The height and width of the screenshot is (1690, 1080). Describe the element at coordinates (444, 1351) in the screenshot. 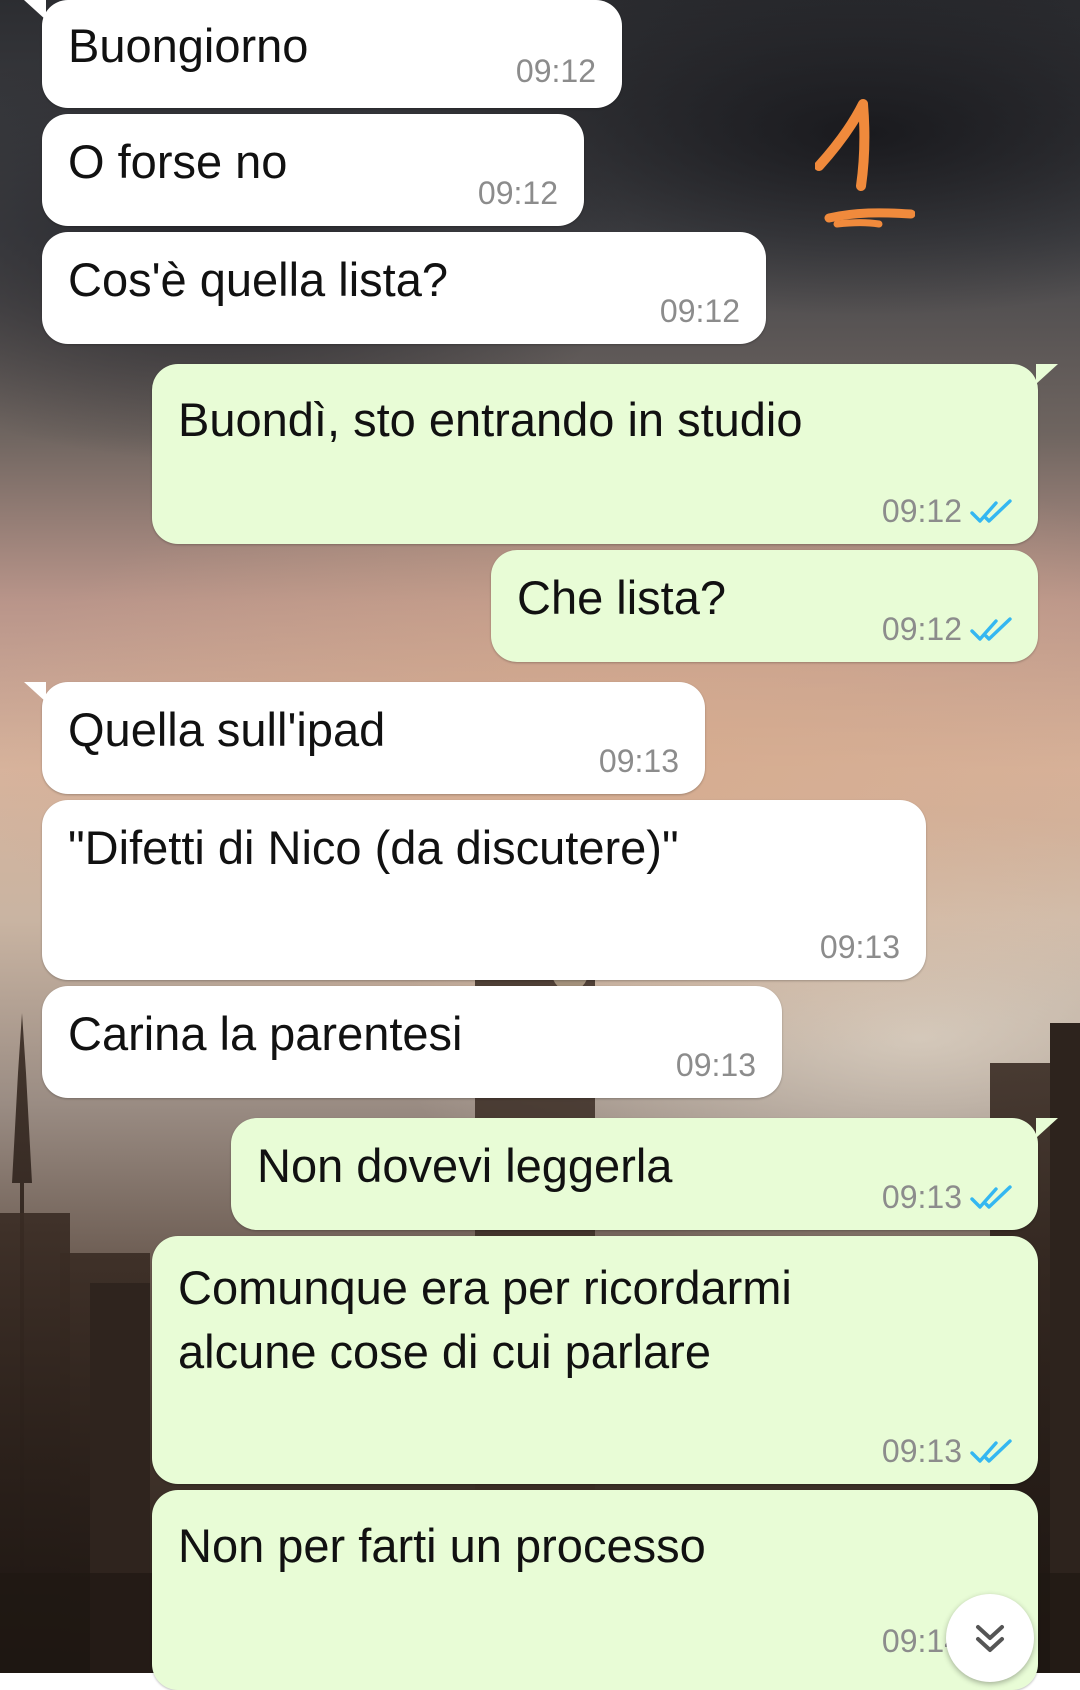

I see `message-line: alcune cose di cui parlare` at that location.